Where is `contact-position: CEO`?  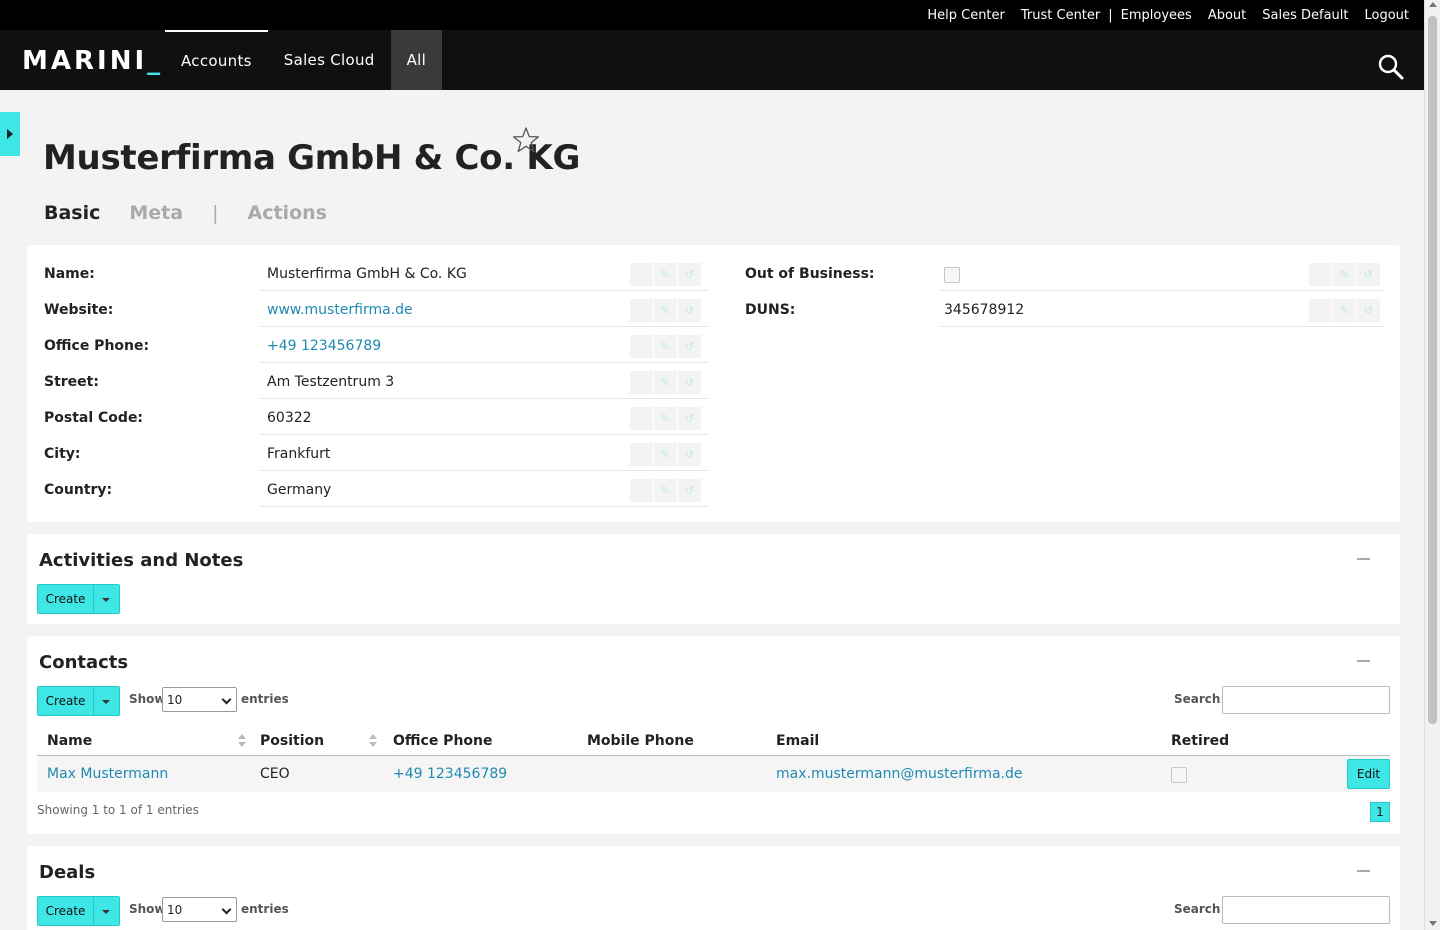
contact-position: CEO is located at coordinates (275, 774).